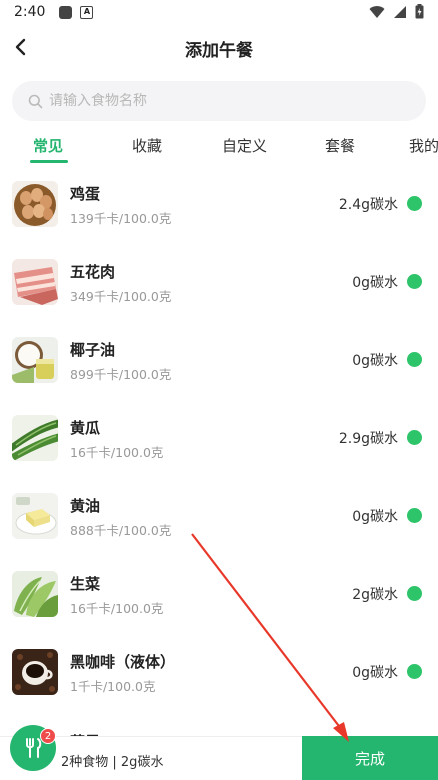 Image resolution: width=438 pixels, height=780 pixels. What do you see at coordinates (35, 438) in the screenshot?
I see `cucumber-image` at bounding box center [35, 438].